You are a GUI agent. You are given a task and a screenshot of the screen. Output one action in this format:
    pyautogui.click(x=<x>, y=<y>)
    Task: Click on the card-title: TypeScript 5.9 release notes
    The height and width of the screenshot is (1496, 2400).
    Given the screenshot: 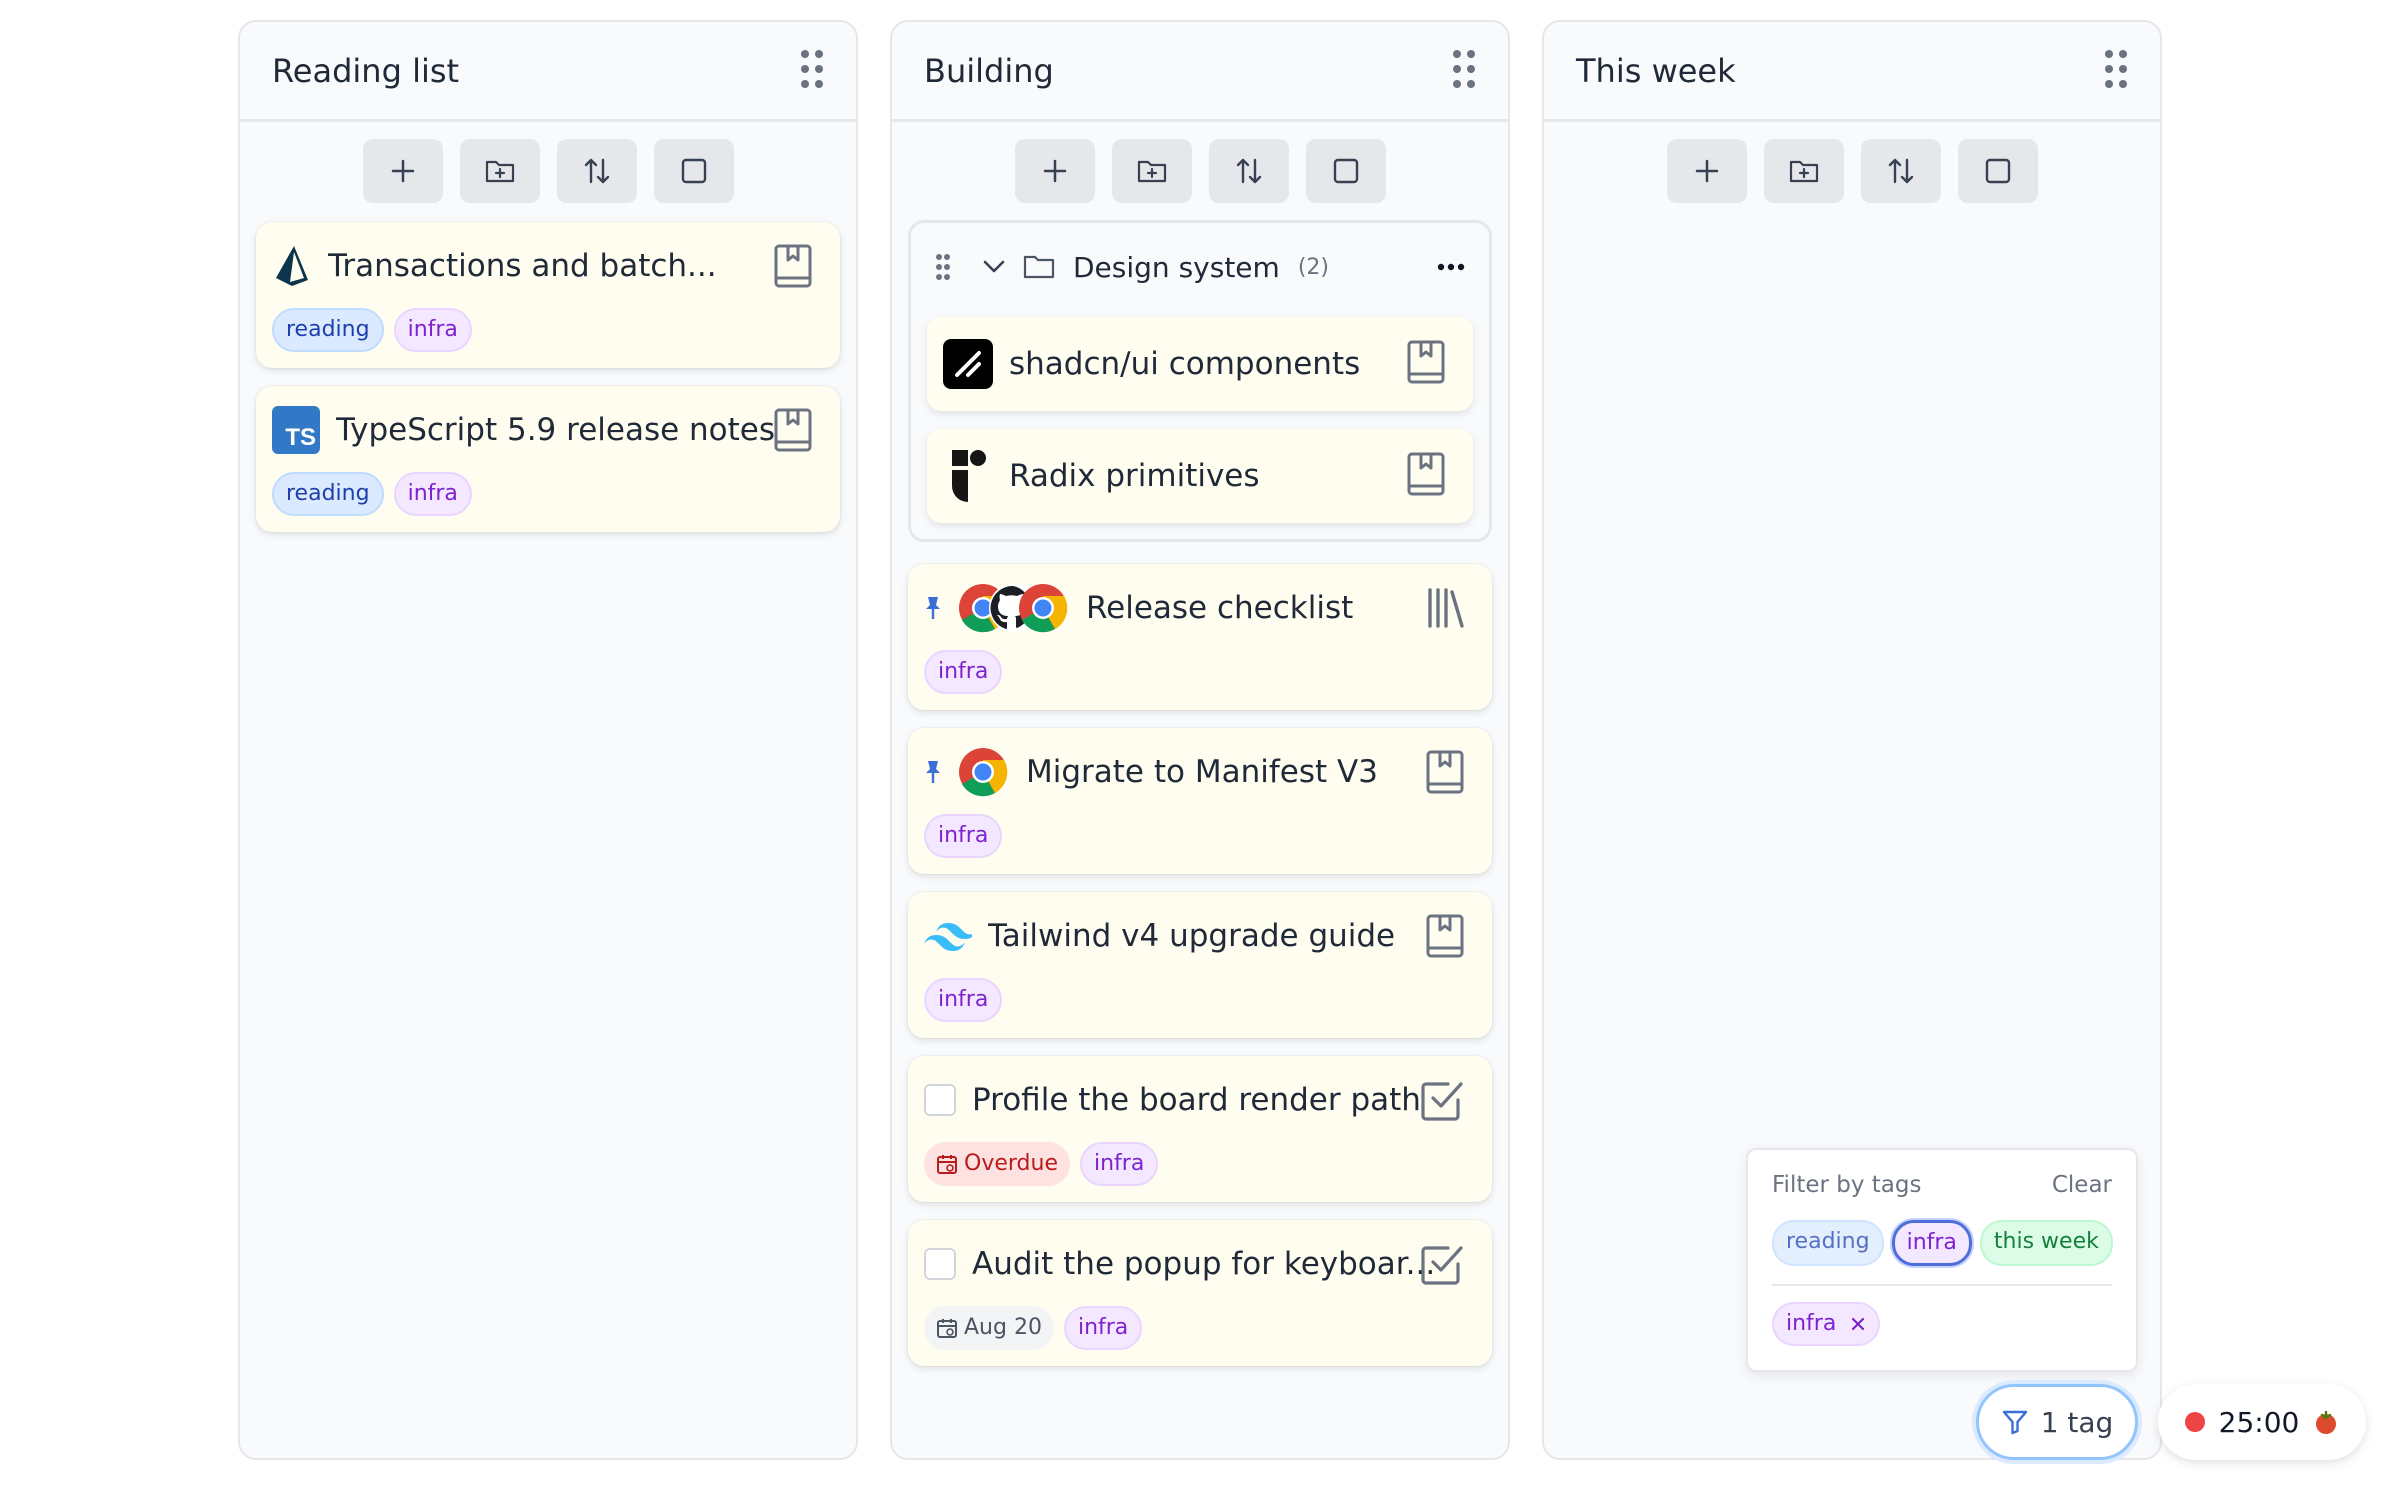 What is the action you would take?
    pyautogui.click(x=556, y=430)
    